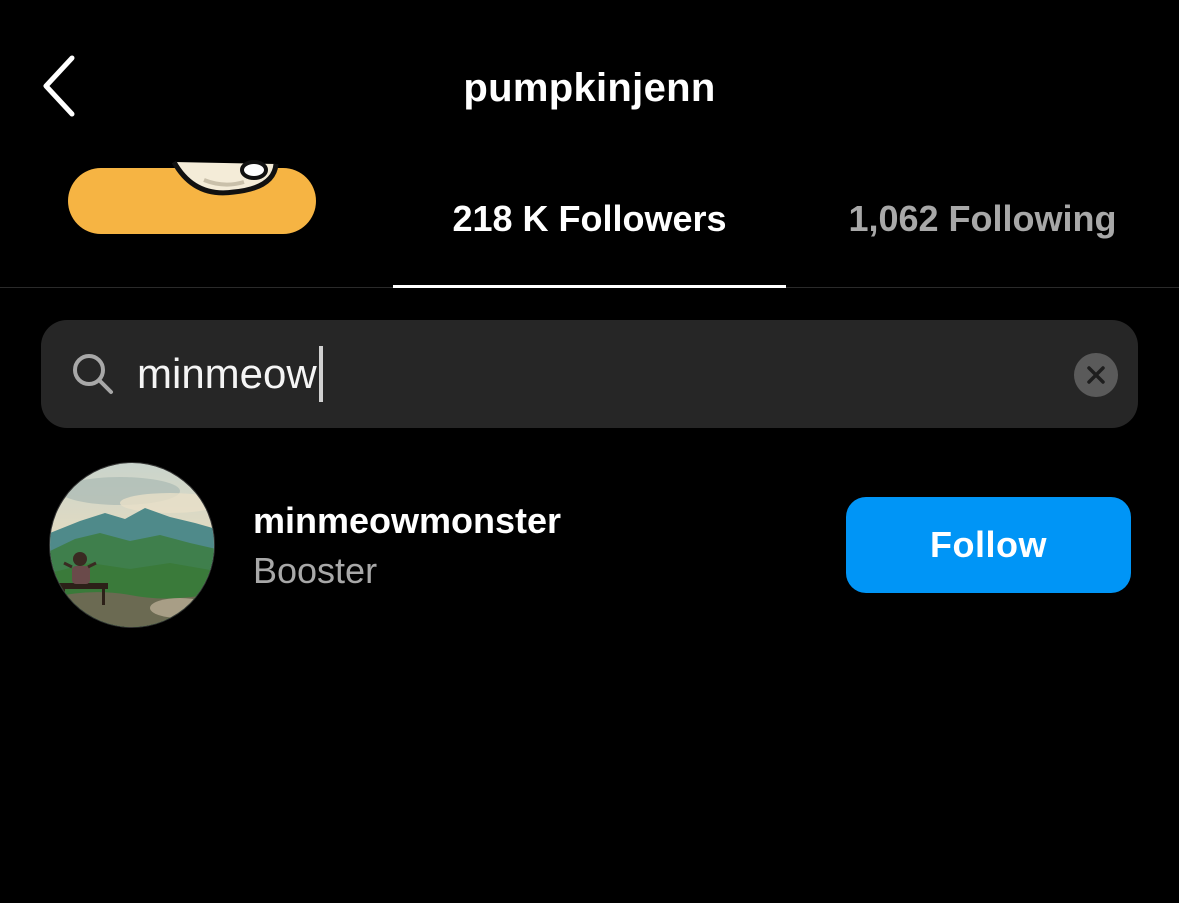 The width and height of the screenshot is (1179, 903). Describe the element at coordinates (93, 374) in the screenshot. I see `search-icon` at that location.